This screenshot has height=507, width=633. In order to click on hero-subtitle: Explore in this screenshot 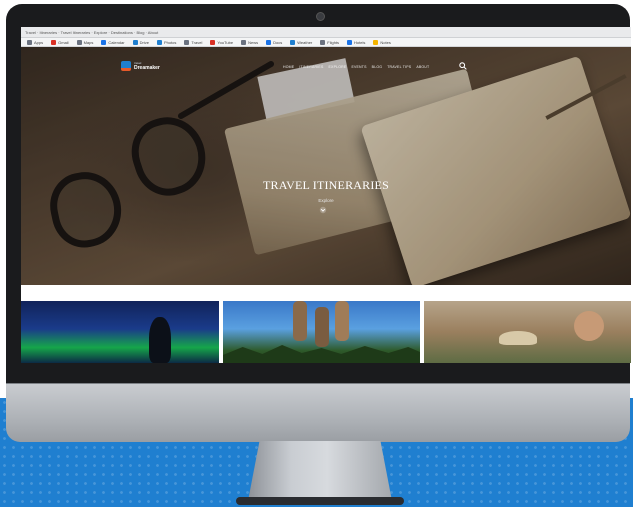, I will do `click(326, 200)`.